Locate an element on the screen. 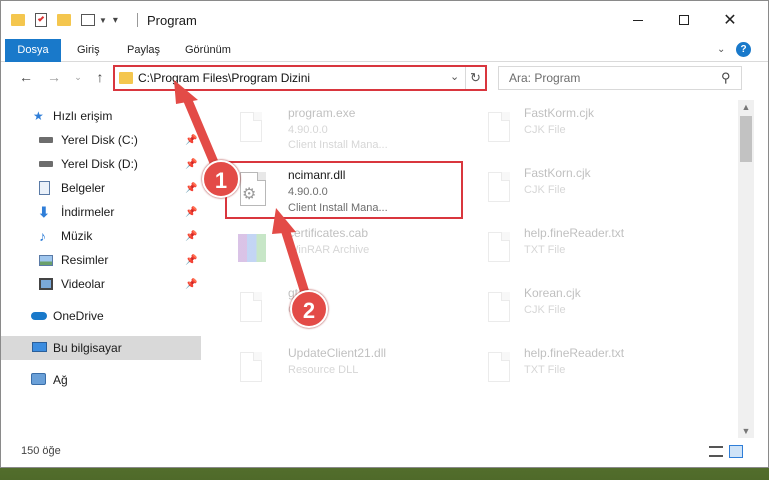  tab-view: Görünüm is located at coordinates (208, 50).